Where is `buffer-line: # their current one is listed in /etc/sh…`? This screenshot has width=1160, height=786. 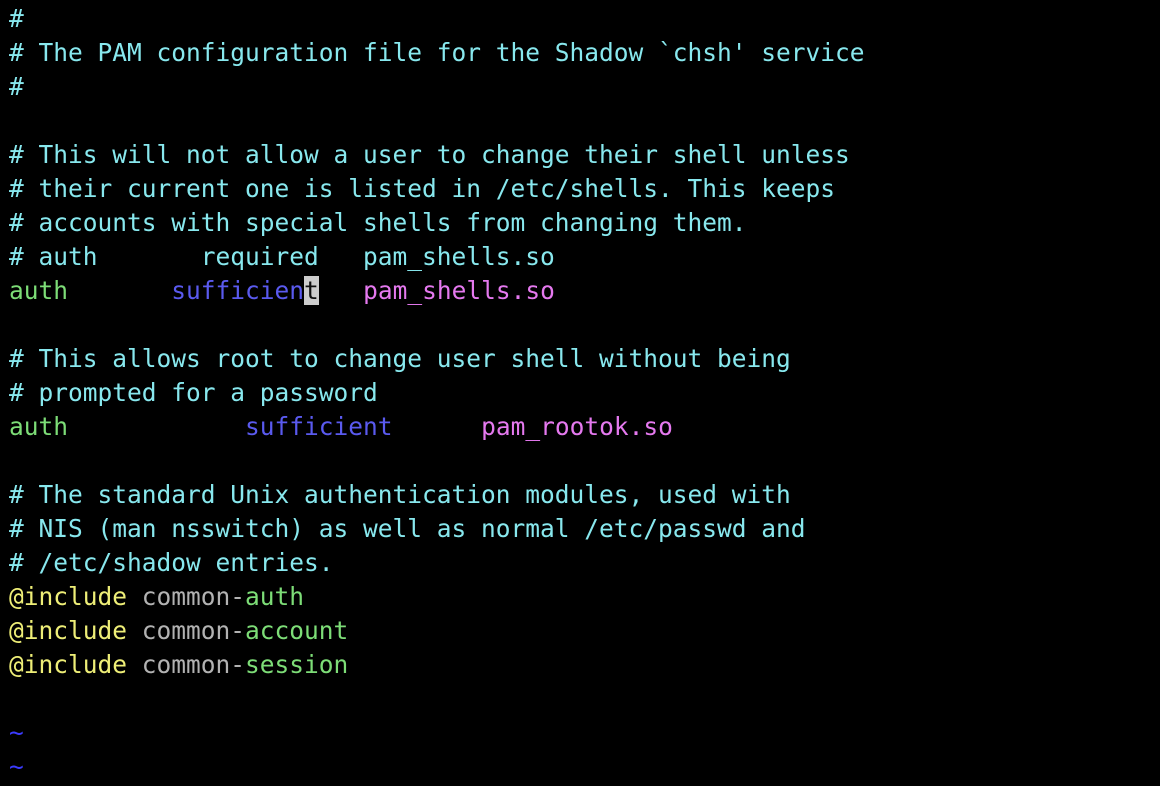 buffer-line: # their current one is listed in /etc/sh… is located at coordinates (581, 189).